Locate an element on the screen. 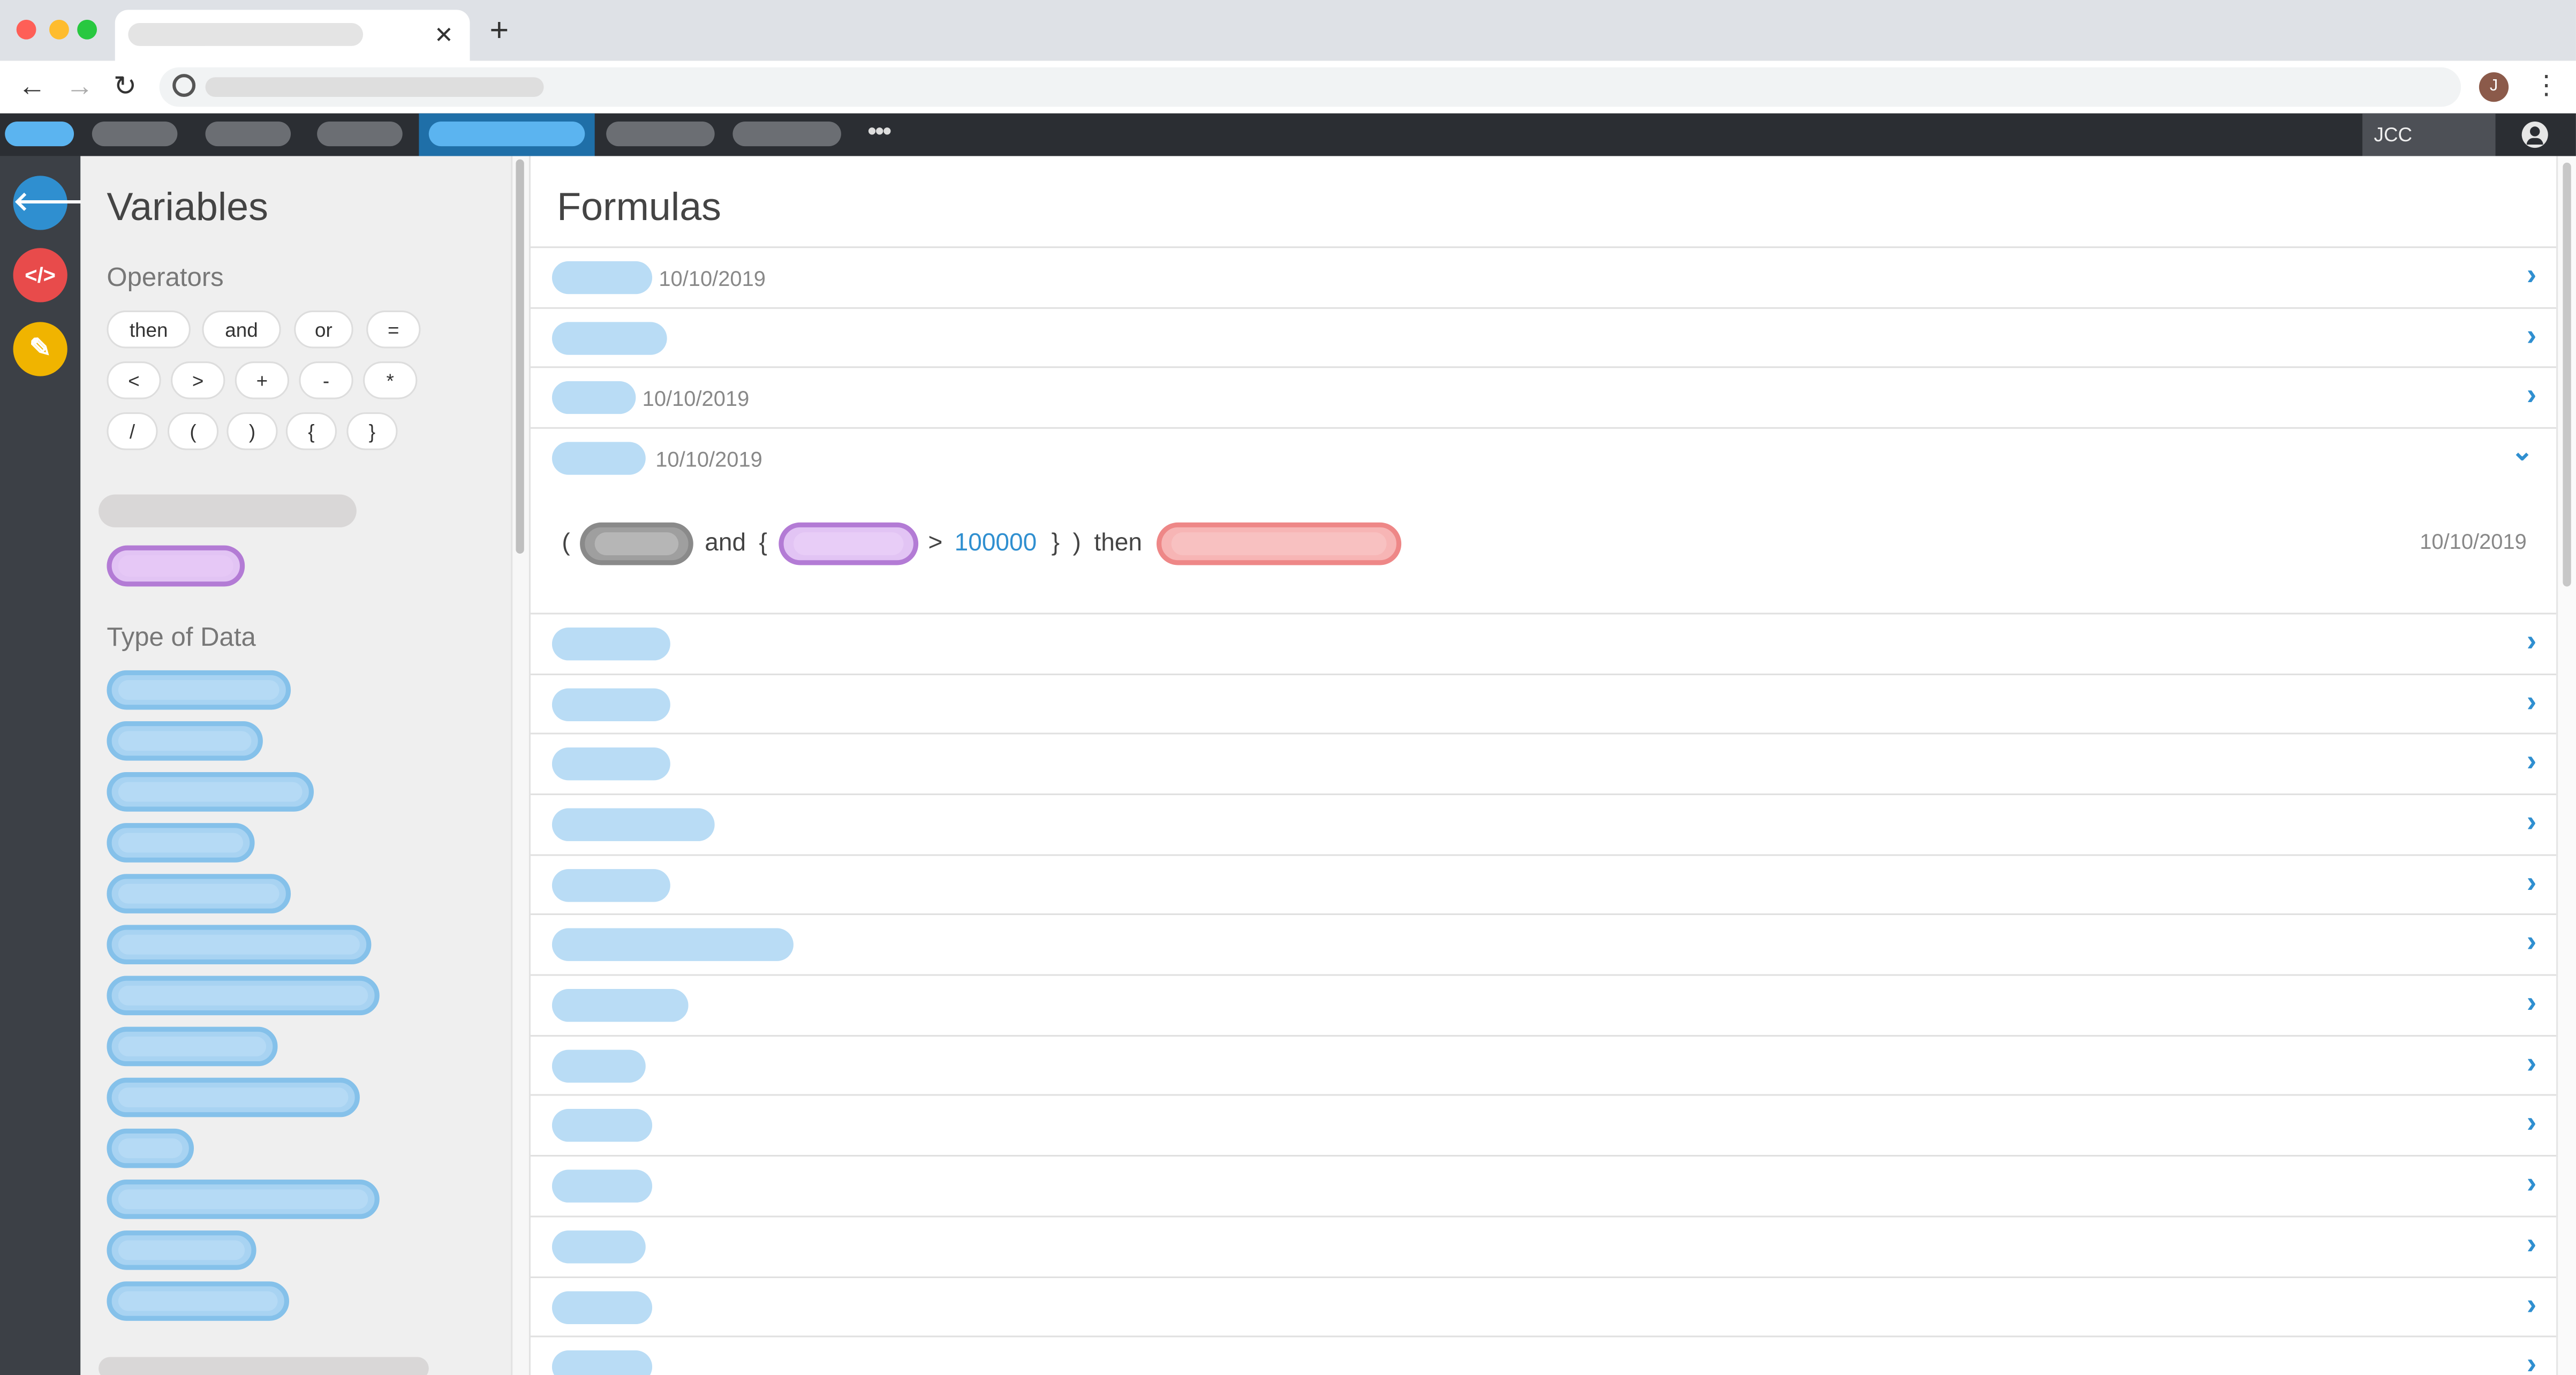  edit-button: ✎ is located at coordinates (40, 349).